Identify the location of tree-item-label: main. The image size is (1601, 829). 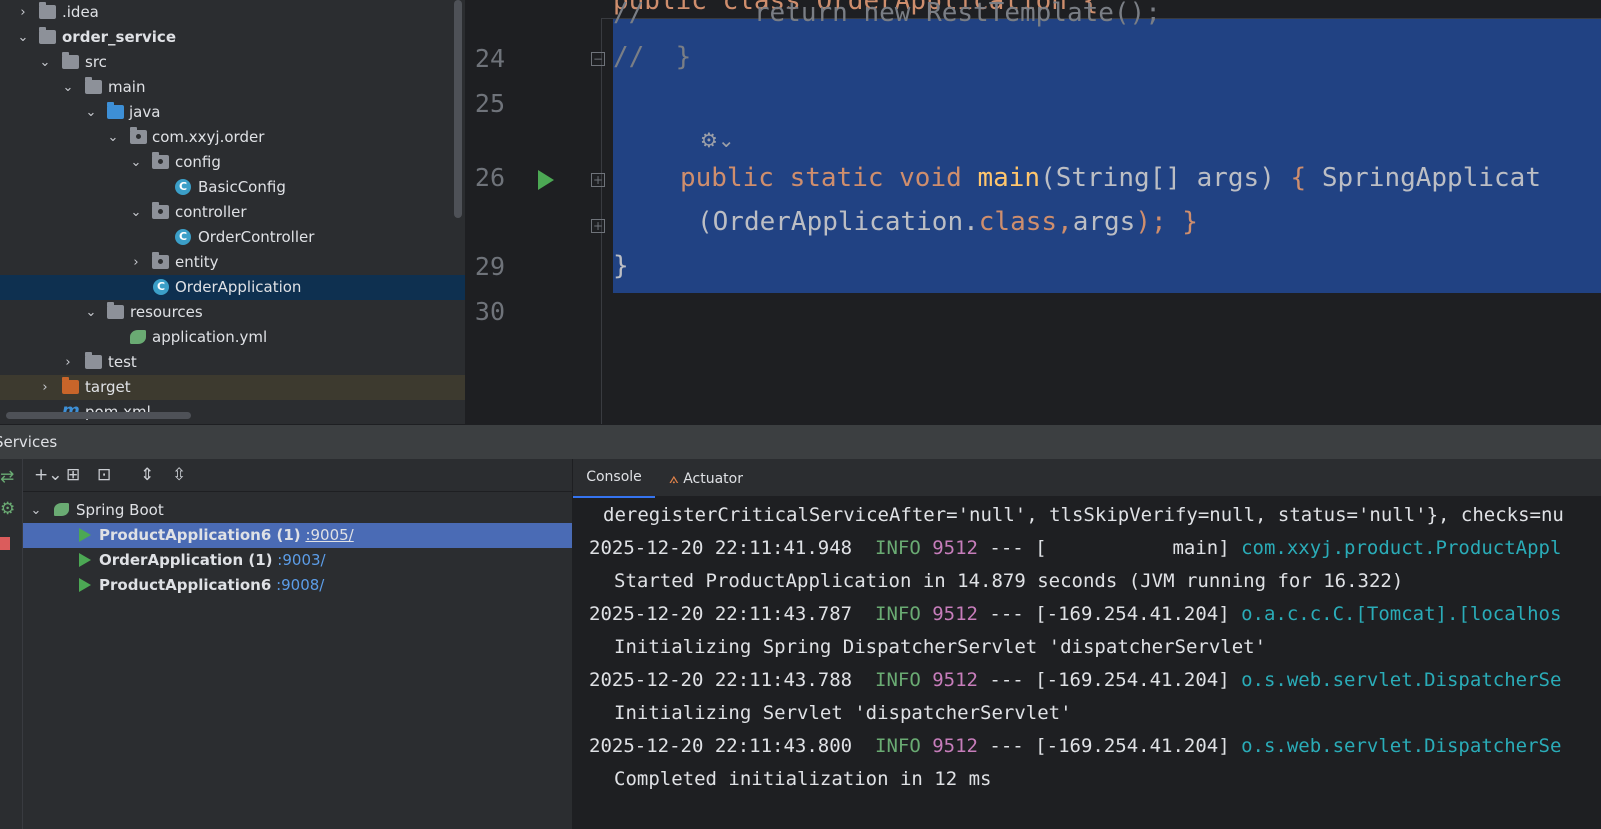
(127, 87).